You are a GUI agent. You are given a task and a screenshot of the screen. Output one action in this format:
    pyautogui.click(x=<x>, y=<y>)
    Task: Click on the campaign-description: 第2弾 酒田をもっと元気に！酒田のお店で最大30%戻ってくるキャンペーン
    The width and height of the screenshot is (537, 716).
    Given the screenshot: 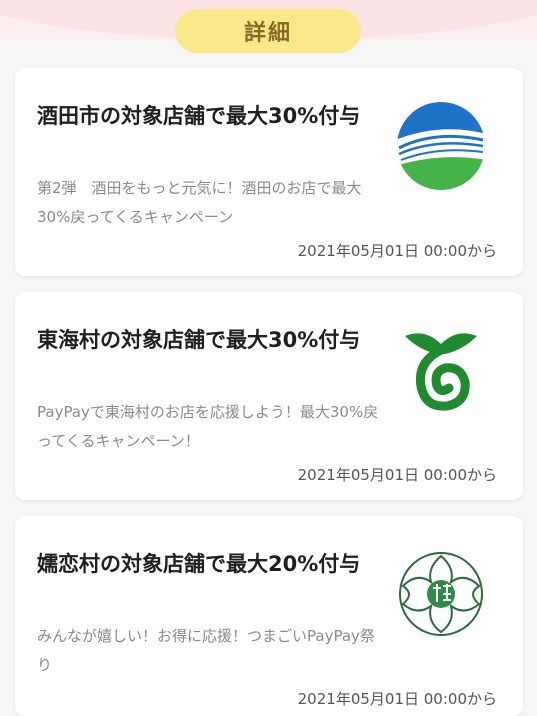 What is the action you would take?
    pyautogui.click(x=199, y=202)
    